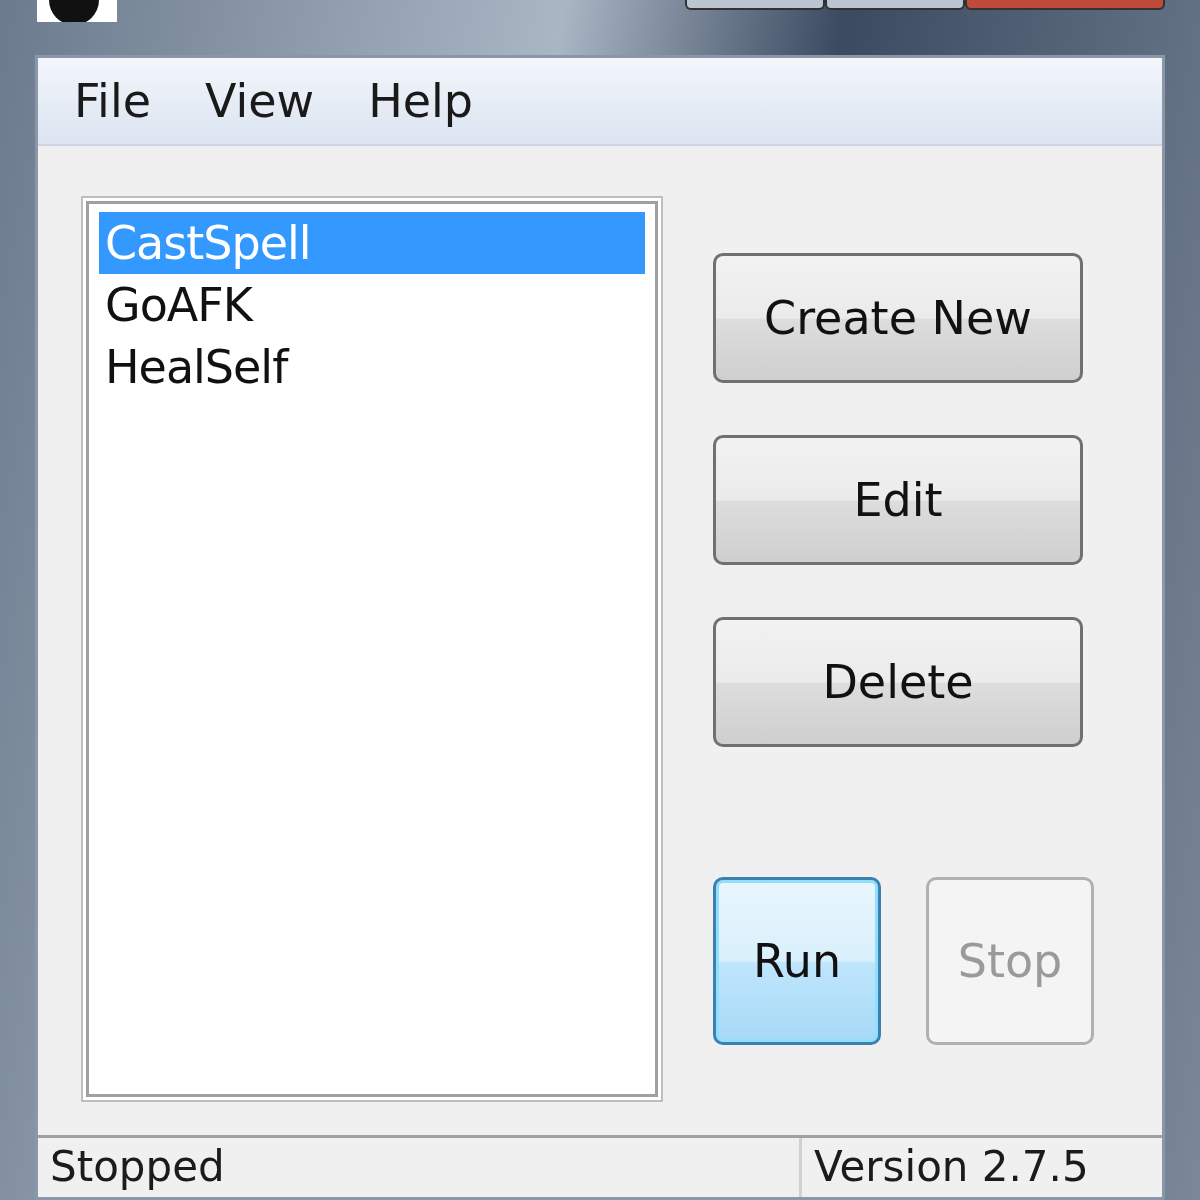 Image resolution: width=1200 pixels, height=1200 pixels. Describe the element at coordinates (898, 682) in the screenshot. I see `button: Delete` at that location.